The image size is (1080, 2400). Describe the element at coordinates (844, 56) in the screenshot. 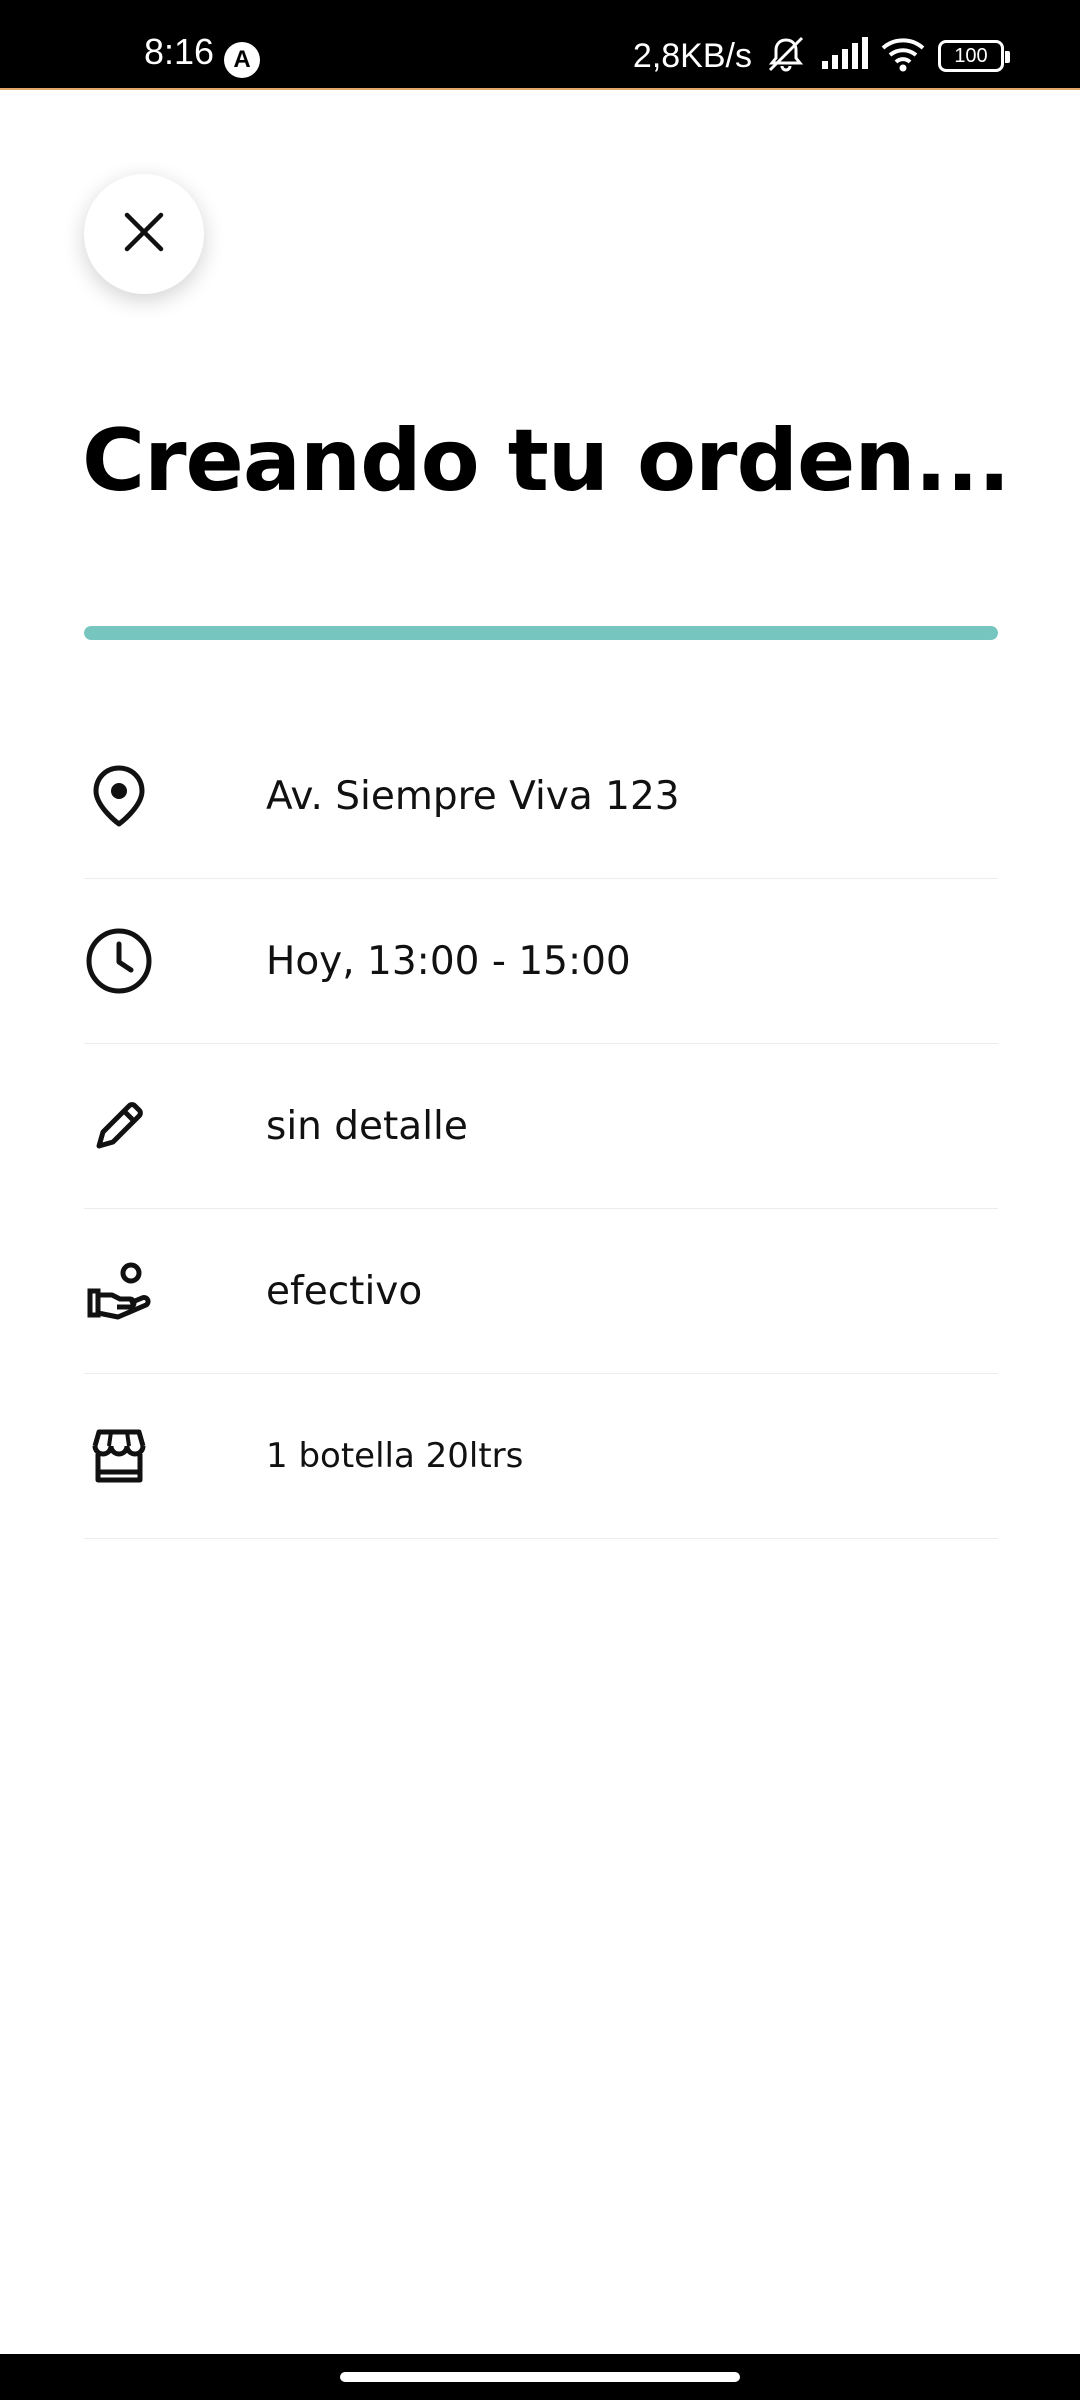

I see `signal-icon` at that location.